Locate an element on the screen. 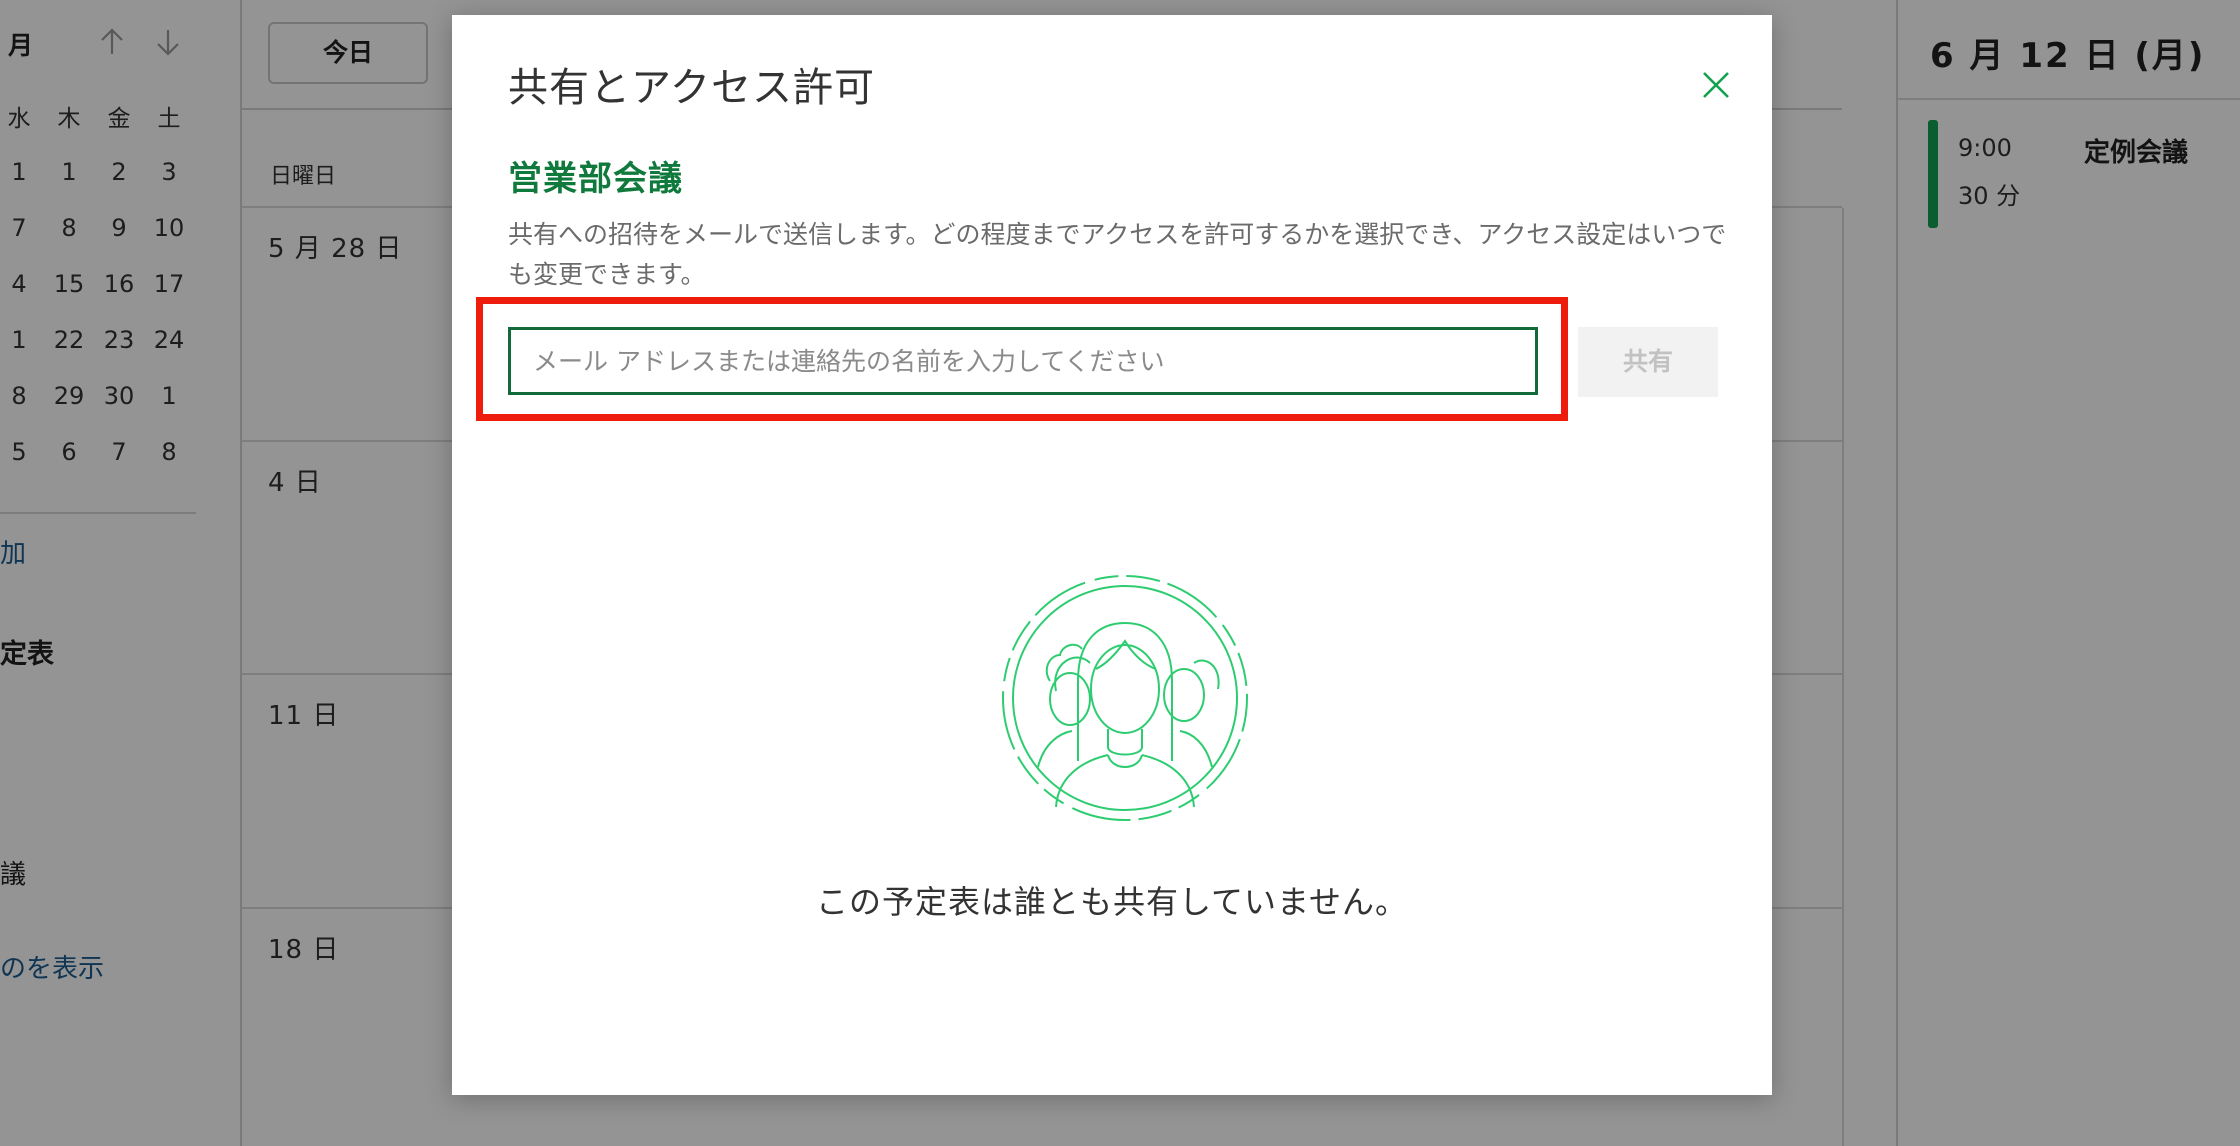  dialog-title: 共有とアクセス許可 is located at coordinates (691, 88).